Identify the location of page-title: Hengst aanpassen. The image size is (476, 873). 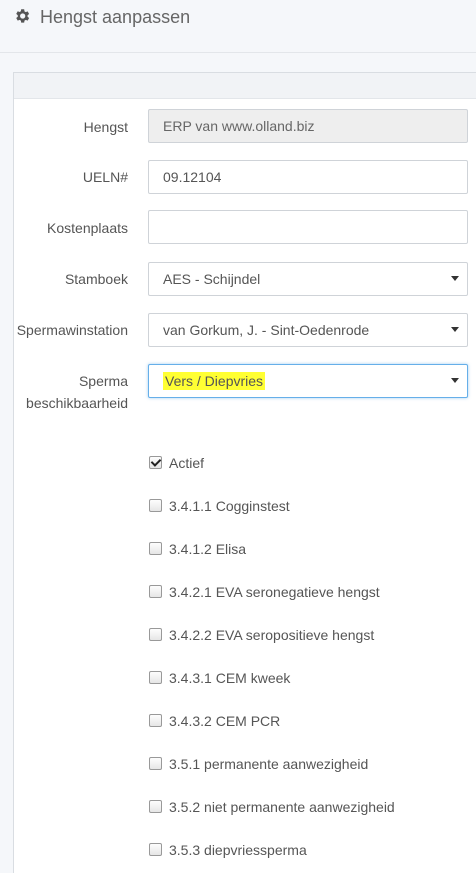
(115, 17).